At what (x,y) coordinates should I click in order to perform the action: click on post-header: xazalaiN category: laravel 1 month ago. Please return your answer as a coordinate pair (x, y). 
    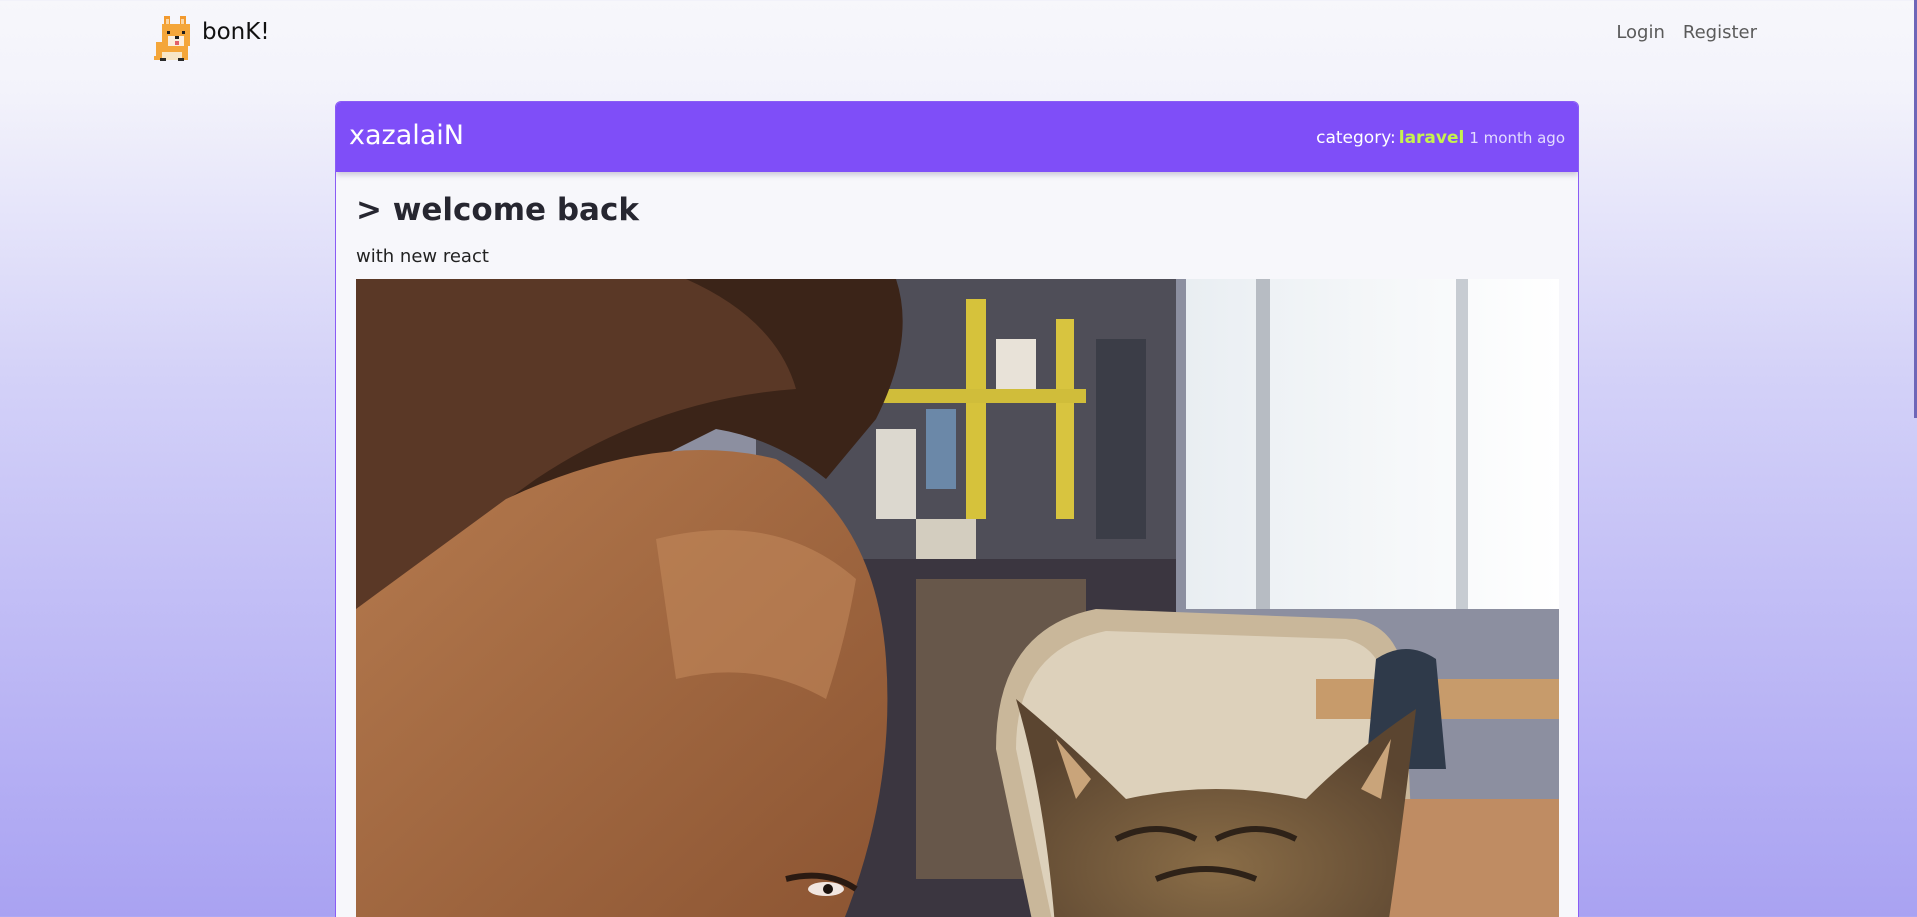
    Looking at the image, I should click on (957, 137).